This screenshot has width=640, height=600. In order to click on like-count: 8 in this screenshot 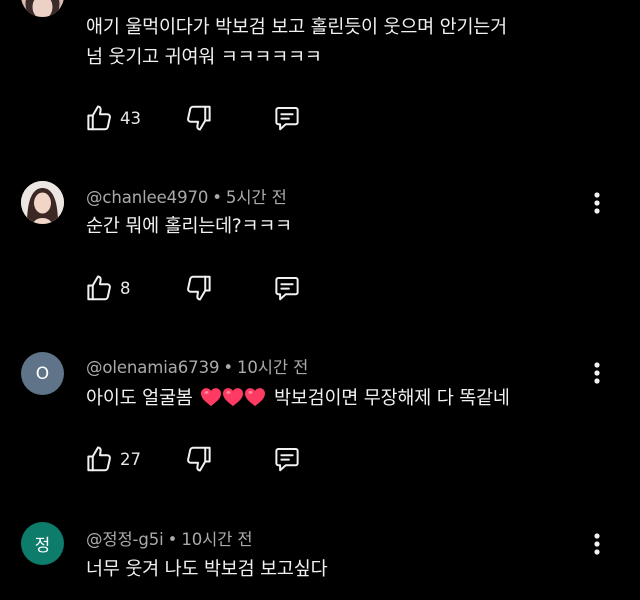, I will do `click(125, 288)`.